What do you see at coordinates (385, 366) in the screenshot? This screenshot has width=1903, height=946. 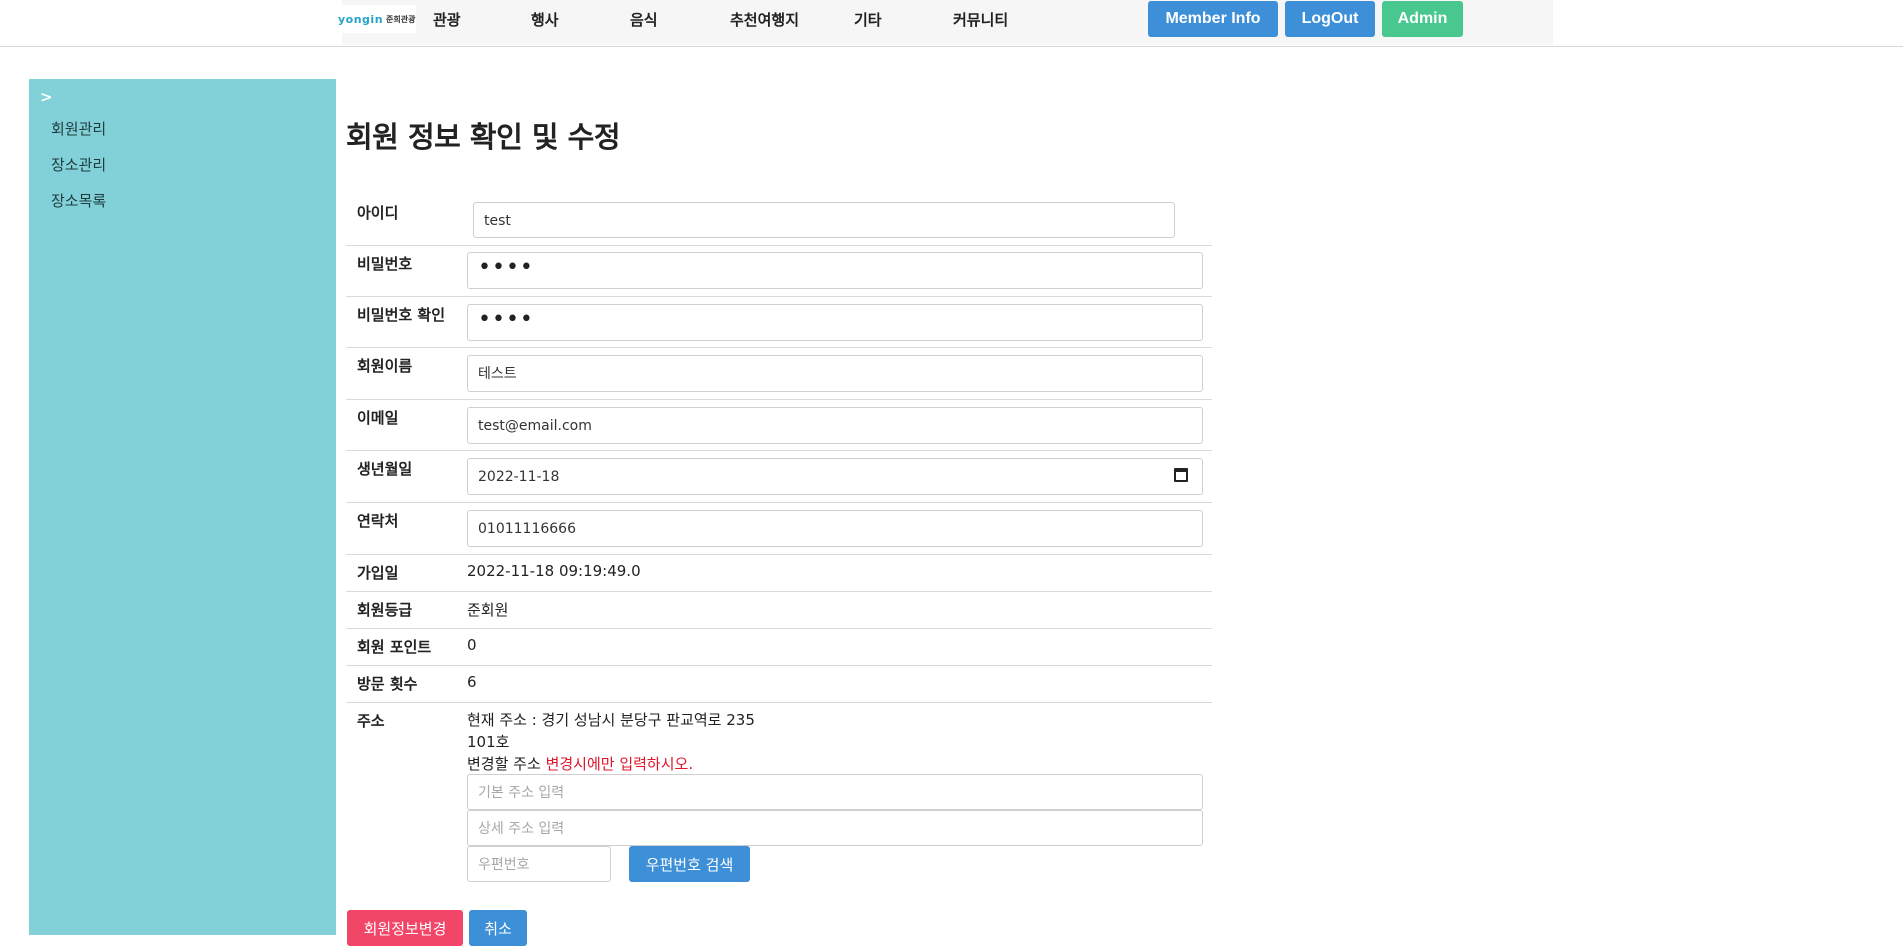 I see `name-label: 회원이름` at bounding box center [385, 366].